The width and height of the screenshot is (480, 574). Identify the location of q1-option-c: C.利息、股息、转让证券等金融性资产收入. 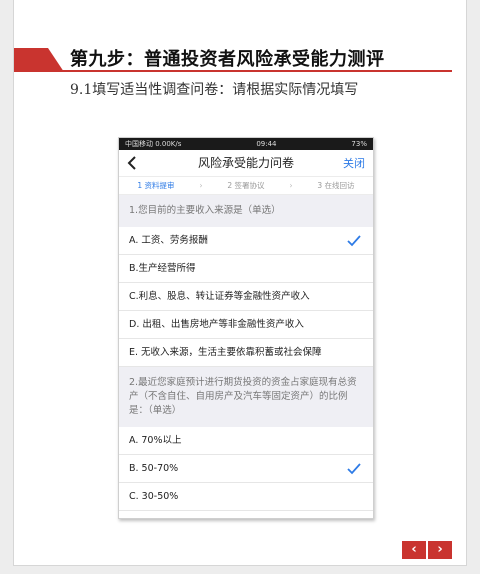
(246, 297).